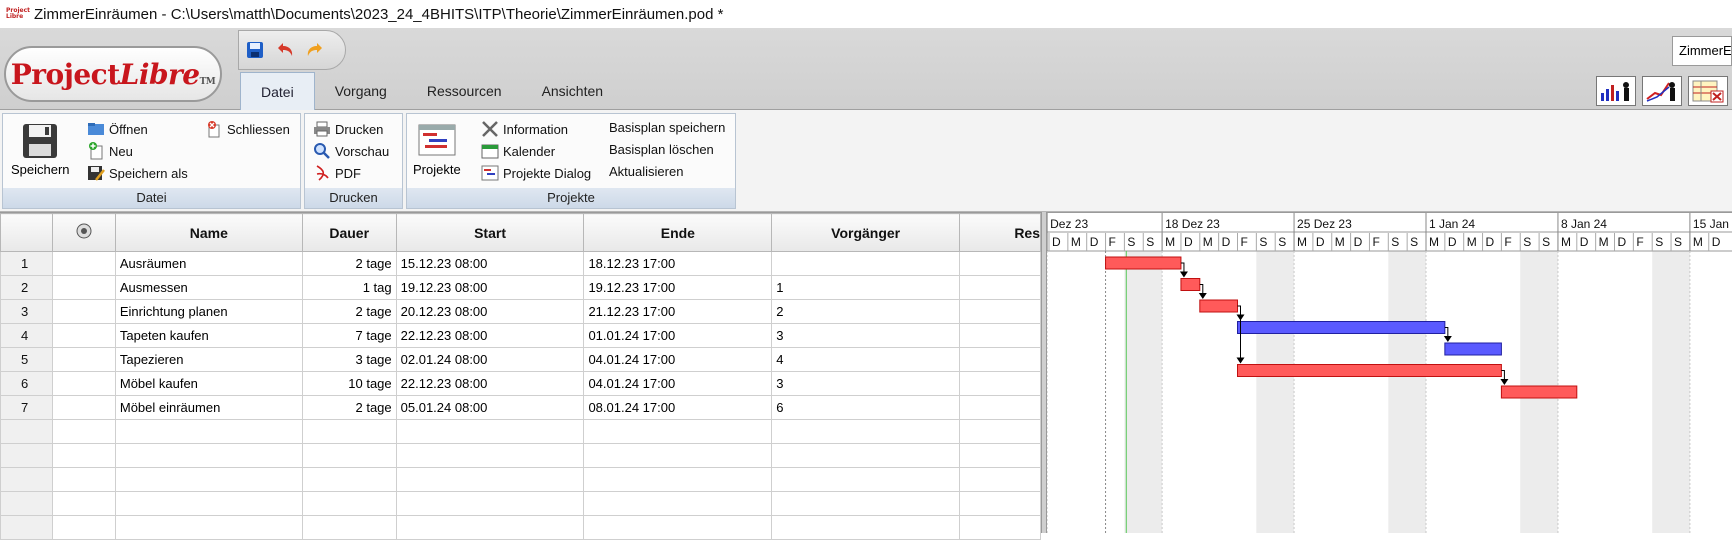  I want to click on task-predecessors-cell, so click(866, 263).